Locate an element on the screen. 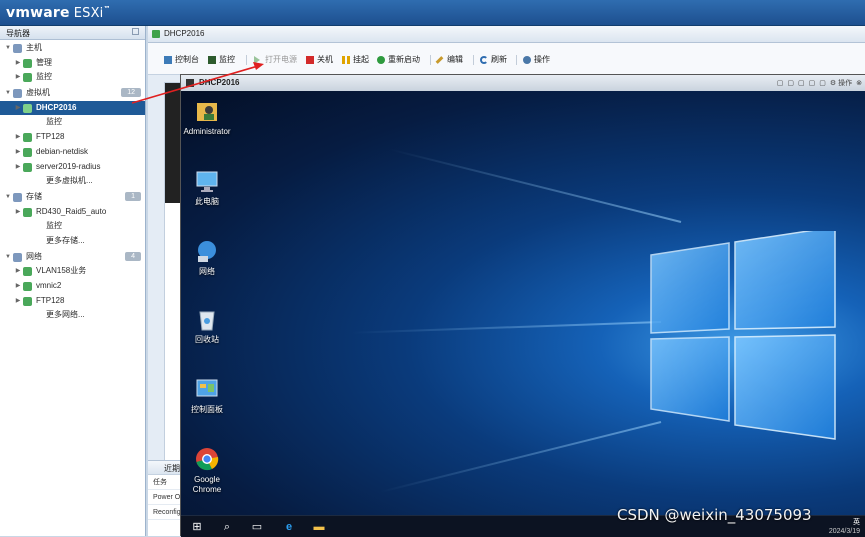 This screenshot has height=537, width=865. vm-tab: DHCP2016 is located at coordinates (506, 34).